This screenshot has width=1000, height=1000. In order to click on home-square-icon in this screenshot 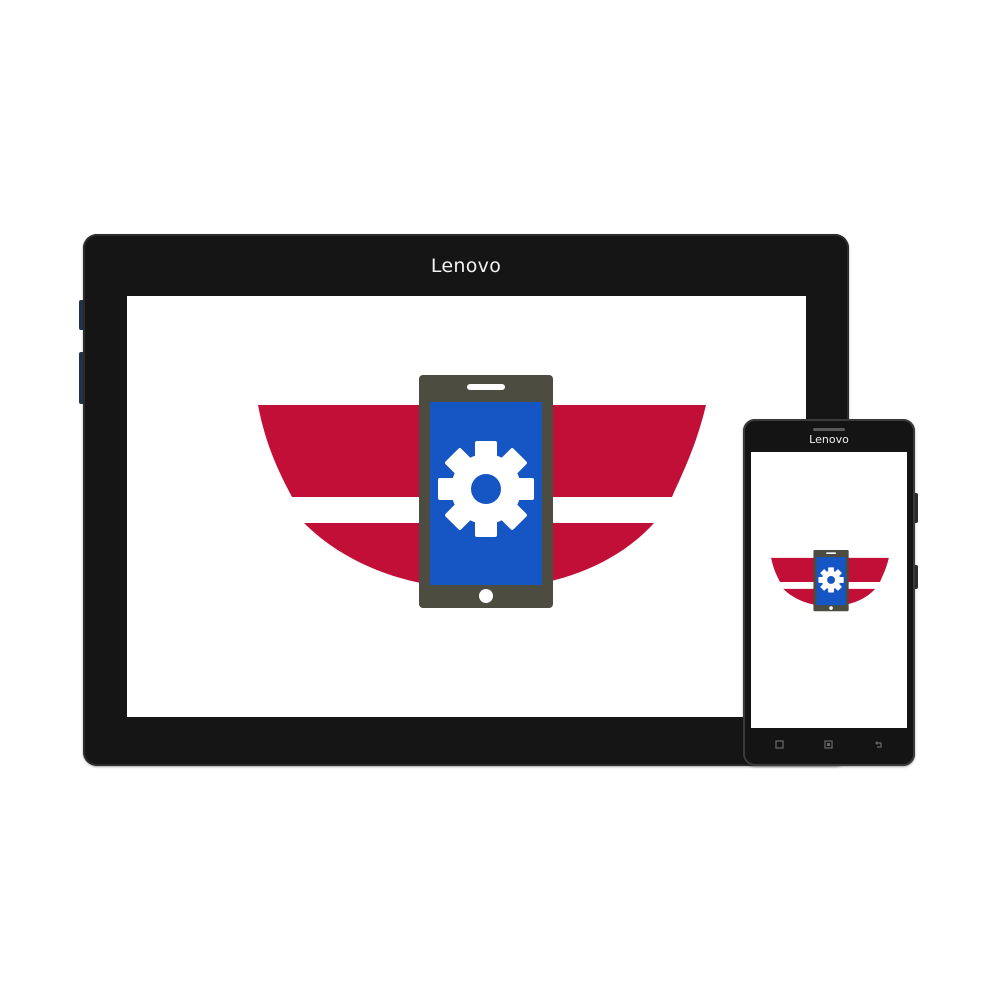, I will do `click(828, 744)`.